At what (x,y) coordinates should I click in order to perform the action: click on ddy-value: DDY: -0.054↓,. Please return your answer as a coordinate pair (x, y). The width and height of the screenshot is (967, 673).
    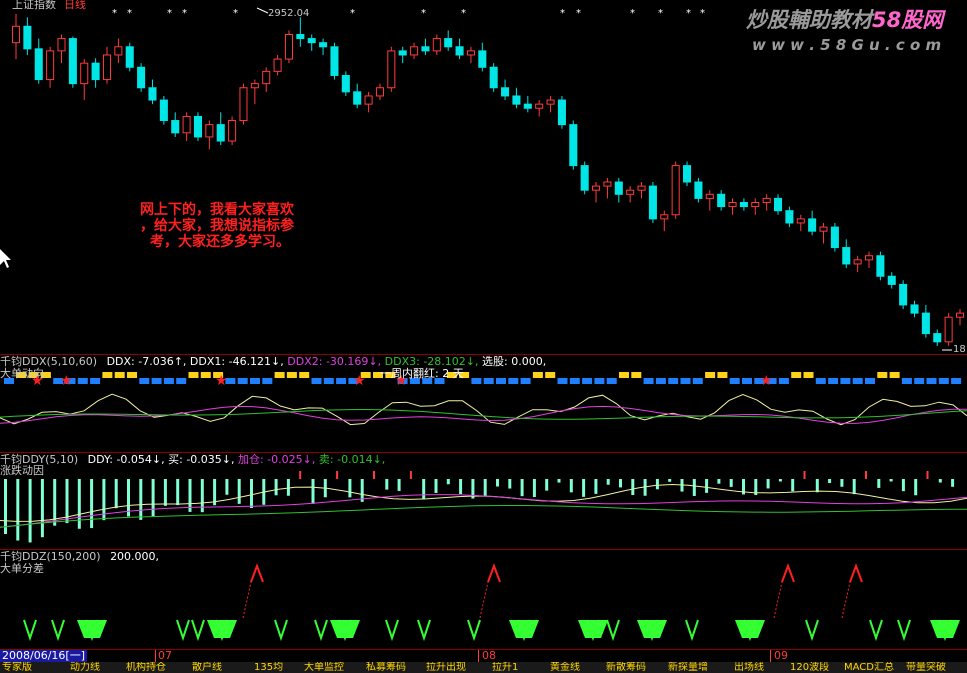
    Looking at the image, I should click on (126, 459).